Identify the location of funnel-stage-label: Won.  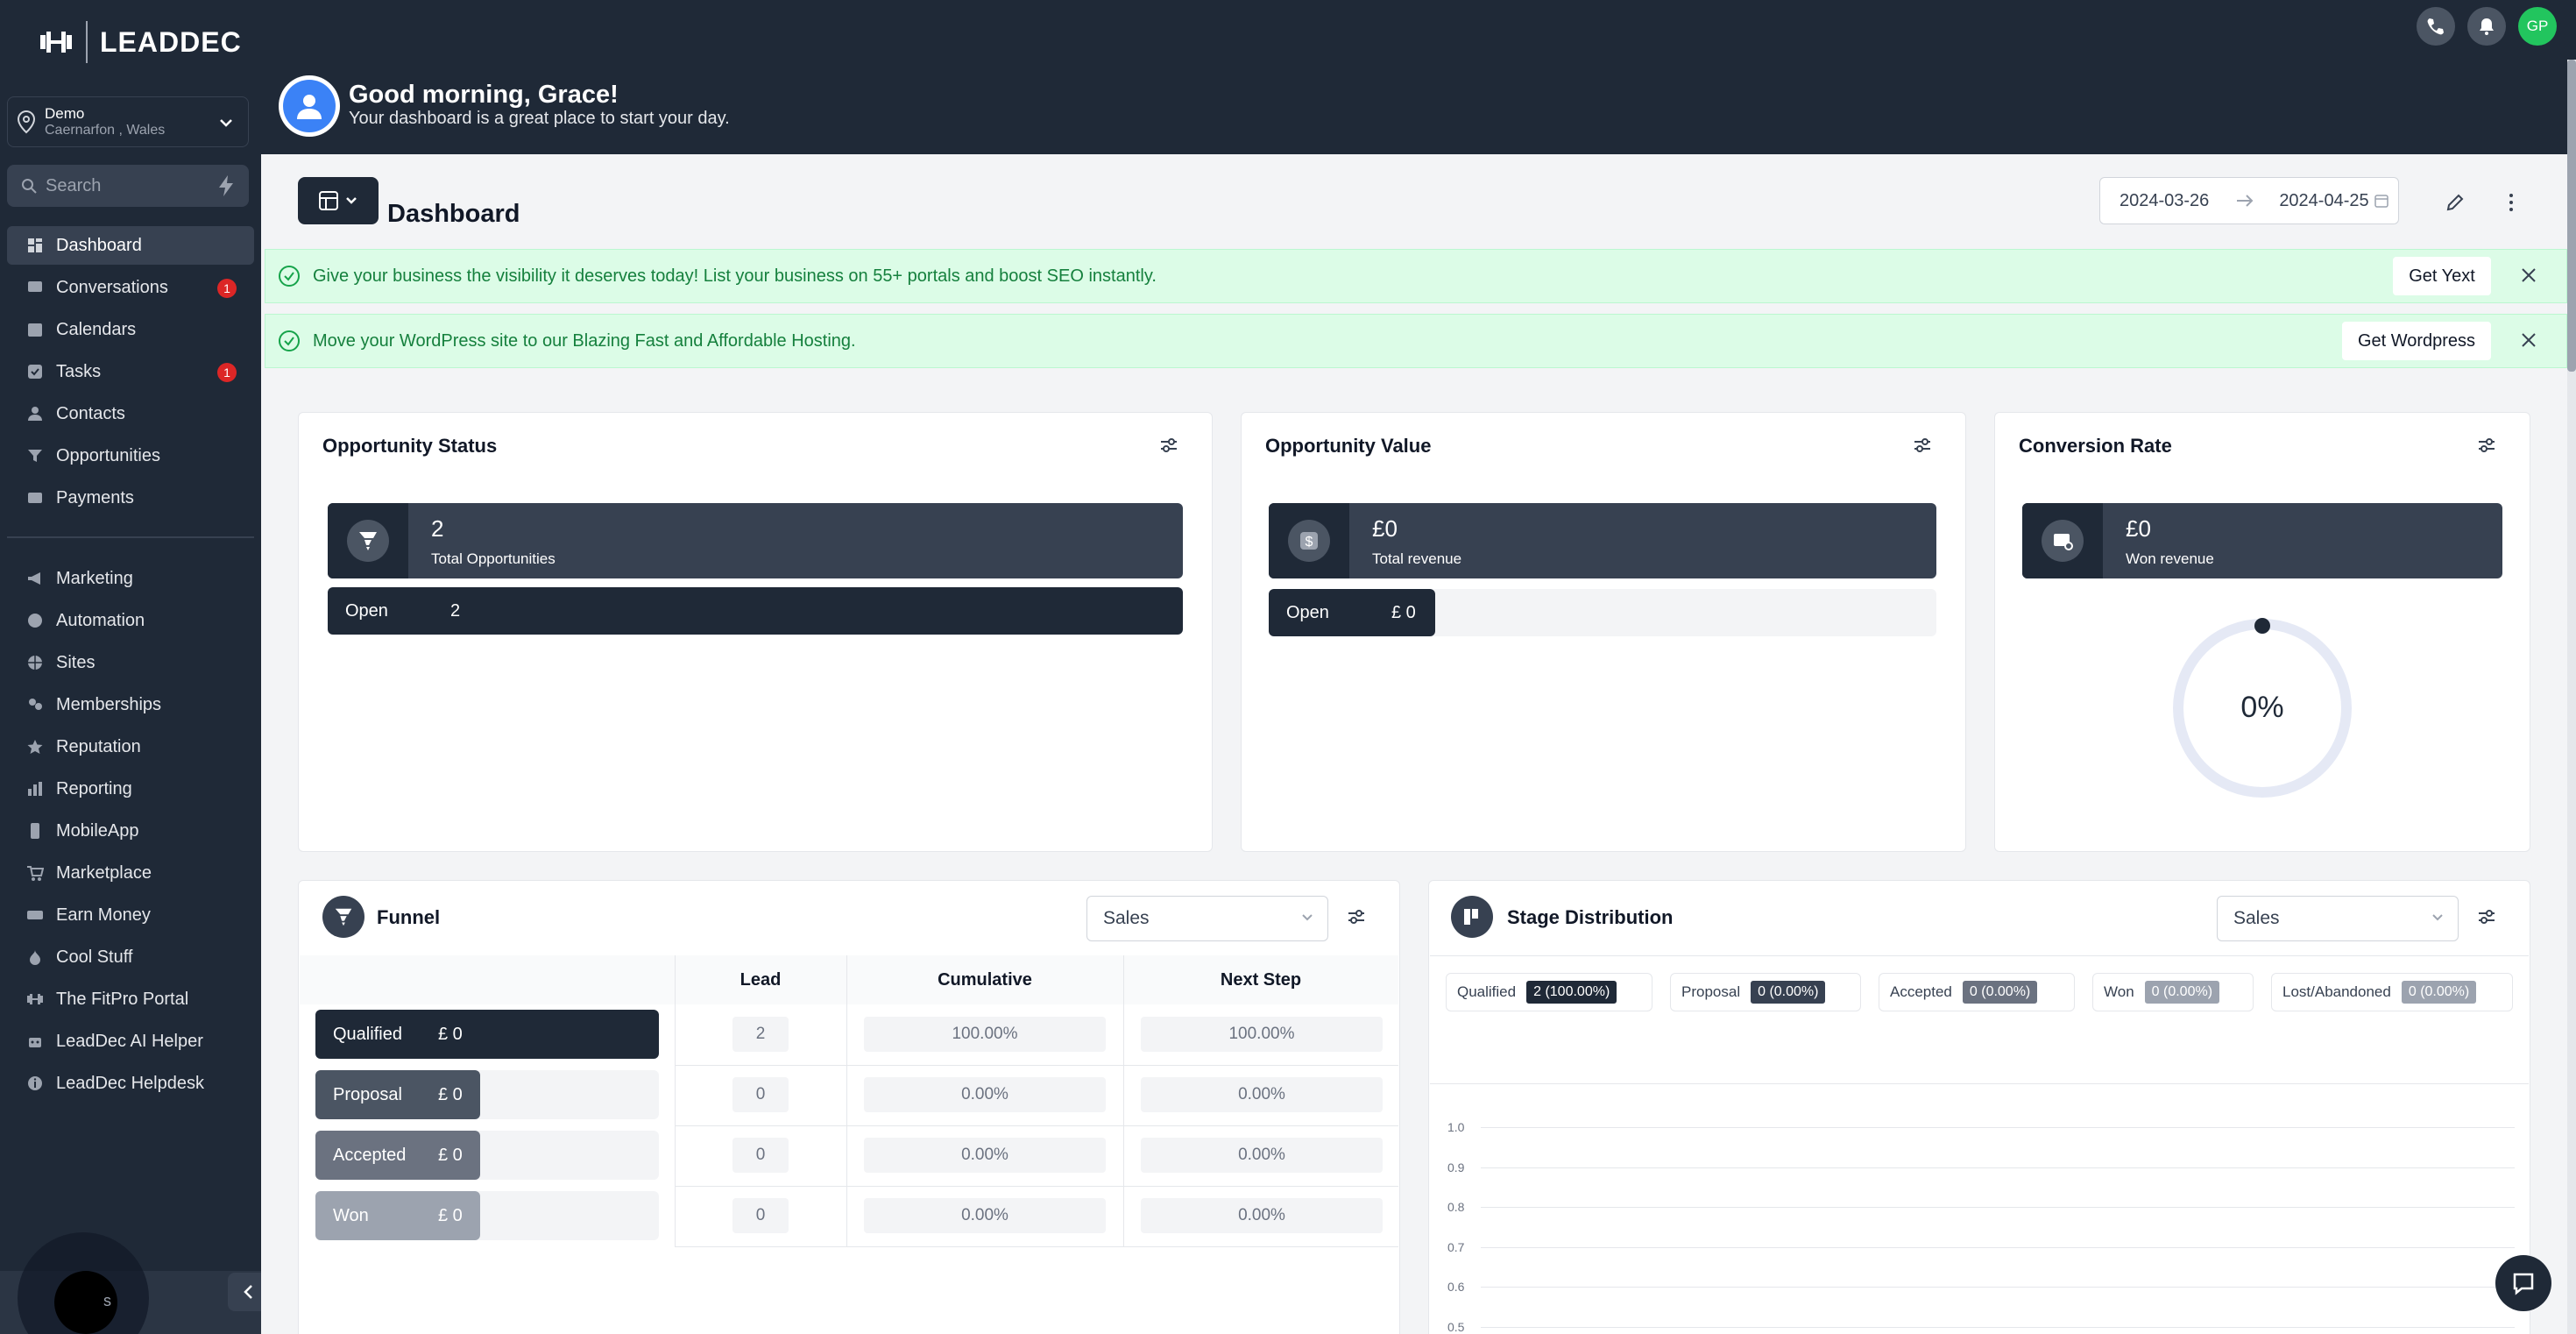
(351, 1215).